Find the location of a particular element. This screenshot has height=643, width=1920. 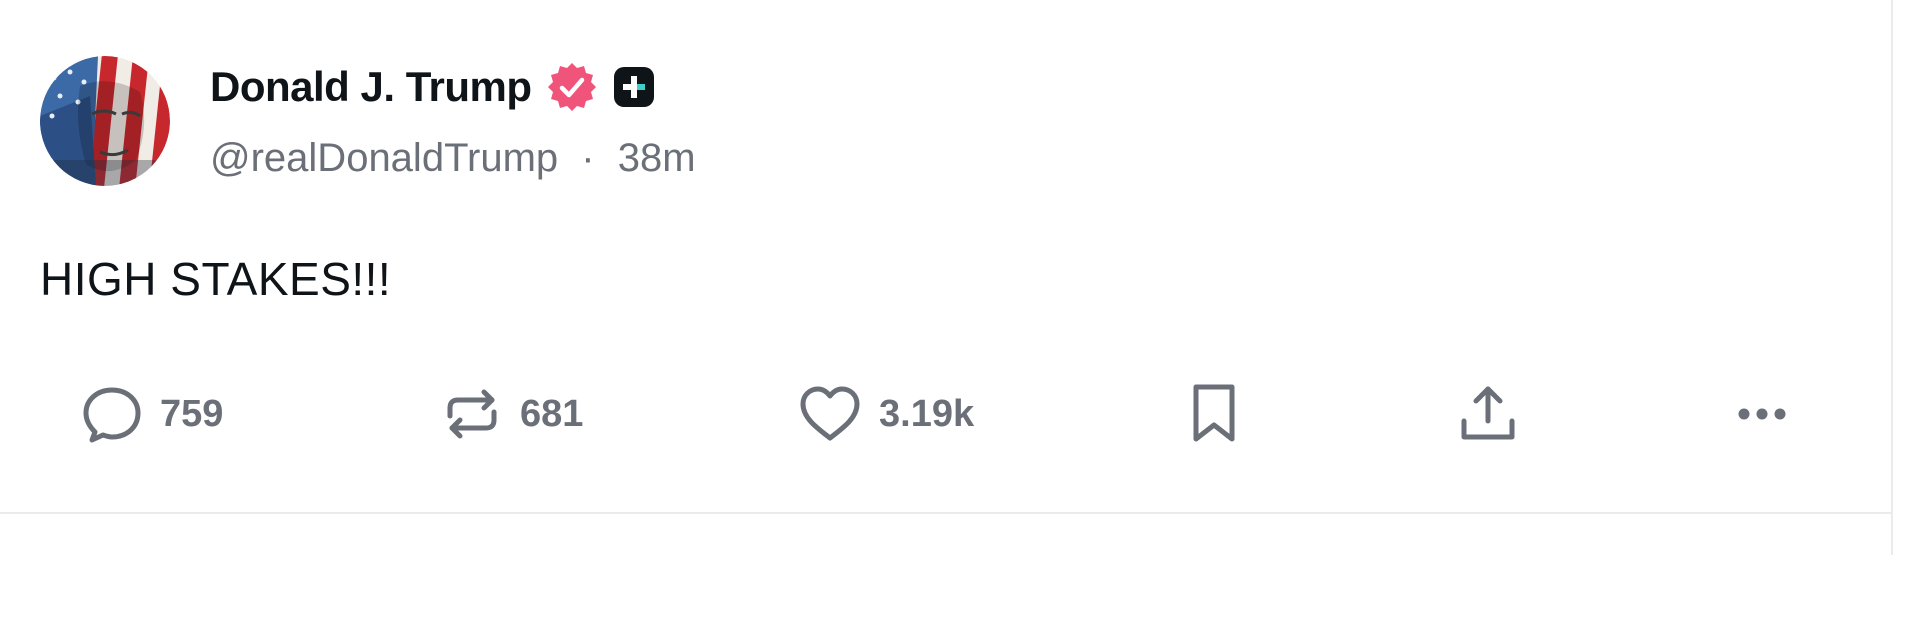

like-button: 3.19k is located at coordinates (885, 414).